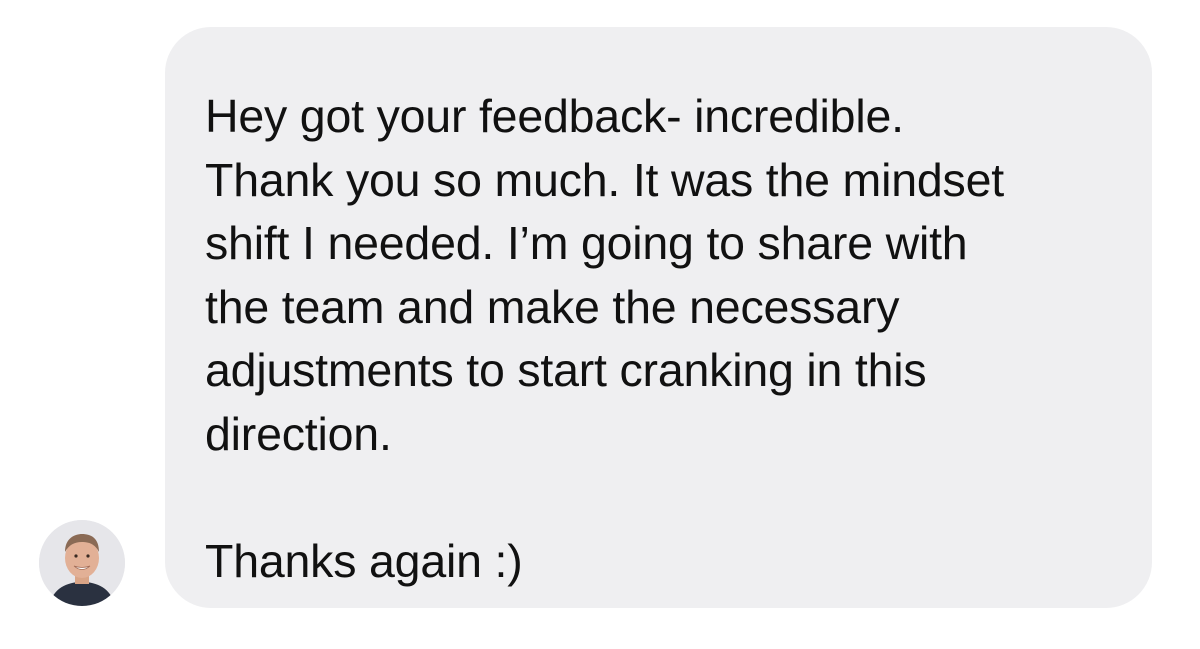 The height and width of the screenshot is (649, 1200). I want to click on user-avatar-icon, so click(82, 563).